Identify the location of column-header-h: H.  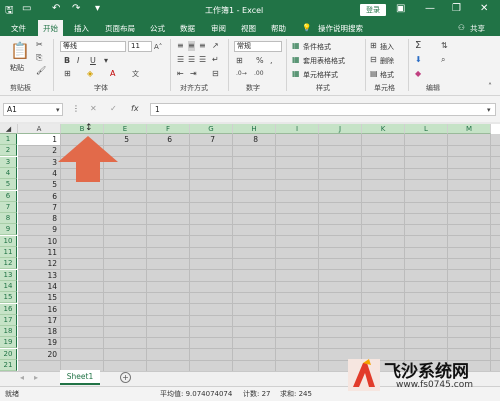
(254, 129).